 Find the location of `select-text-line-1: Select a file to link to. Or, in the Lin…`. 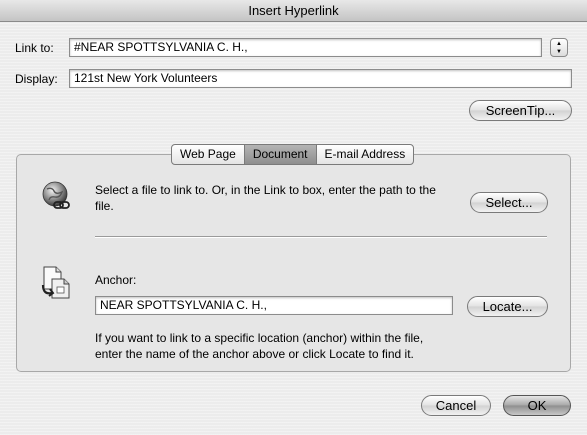

select-text-line-1: Select a file to link to. Or, in the Lin… is located at coordinates (265, 190).